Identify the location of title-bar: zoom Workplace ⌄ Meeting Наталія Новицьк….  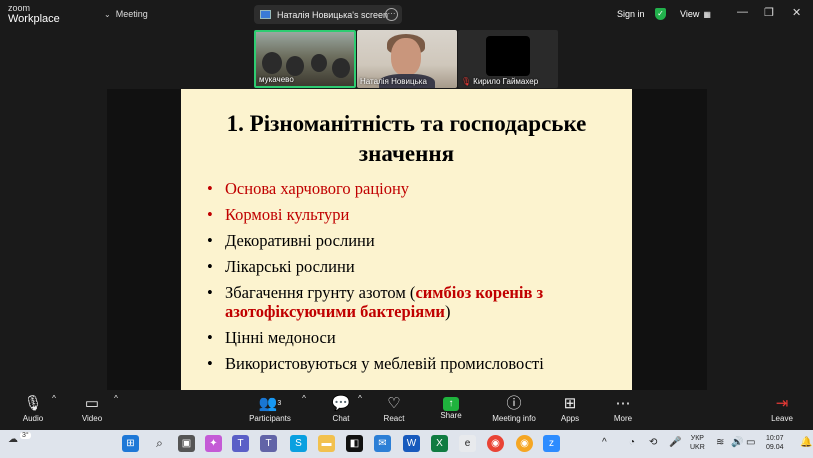
(406, 14).